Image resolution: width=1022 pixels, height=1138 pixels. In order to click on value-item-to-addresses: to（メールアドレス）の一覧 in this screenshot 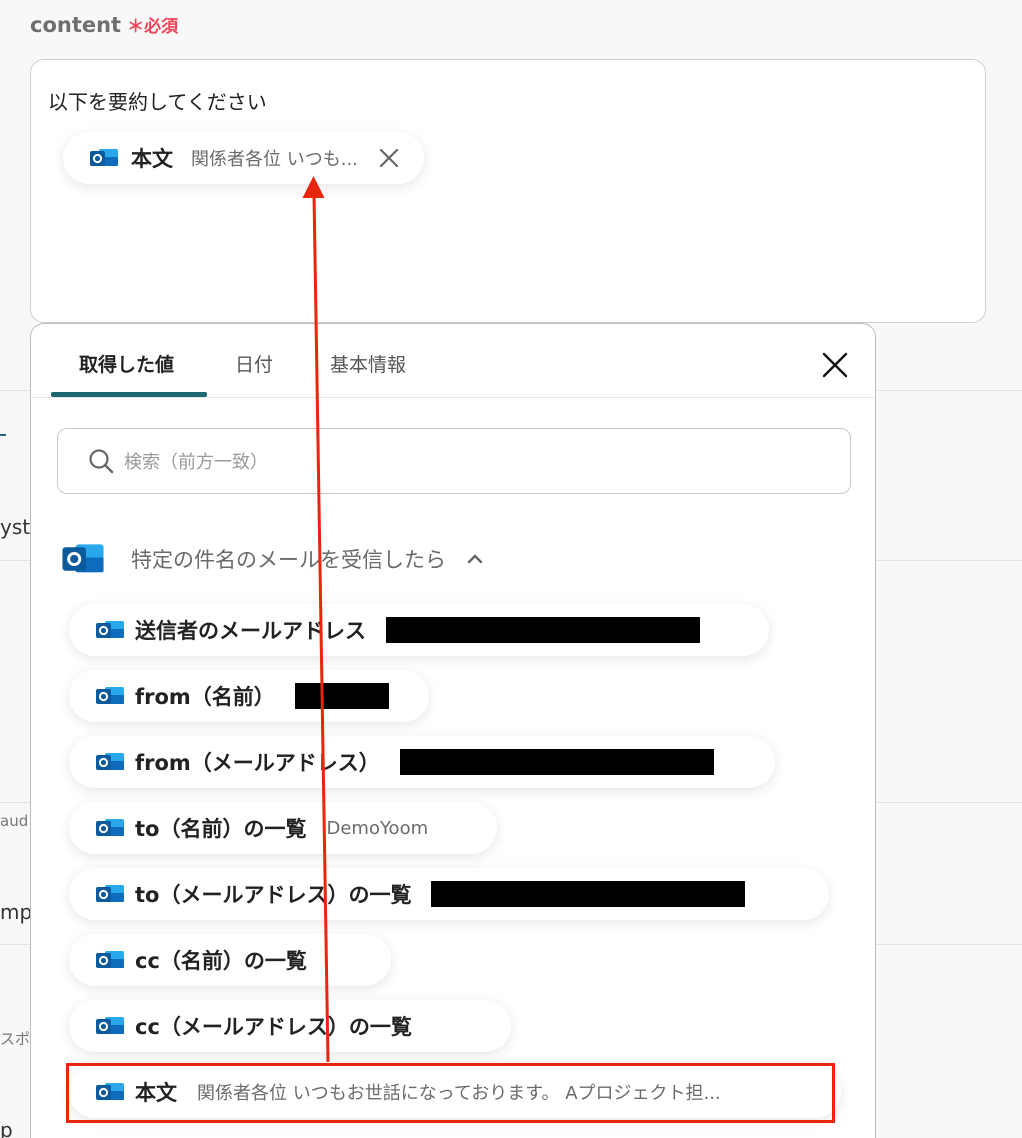, I will do `click(449, 894)`.